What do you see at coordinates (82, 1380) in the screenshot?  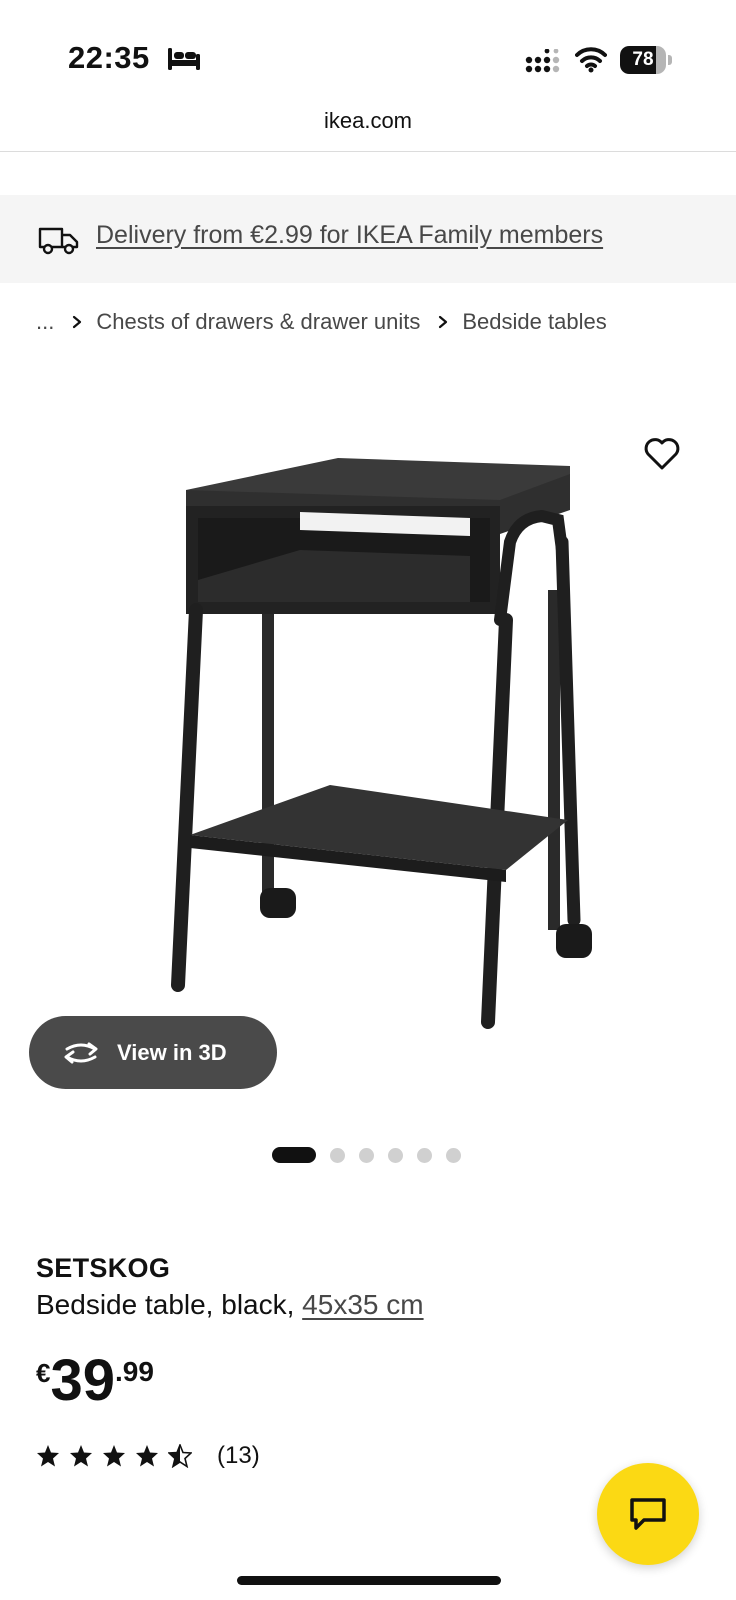 I see `price-integer: 39` at bounding box center [82, 1380].